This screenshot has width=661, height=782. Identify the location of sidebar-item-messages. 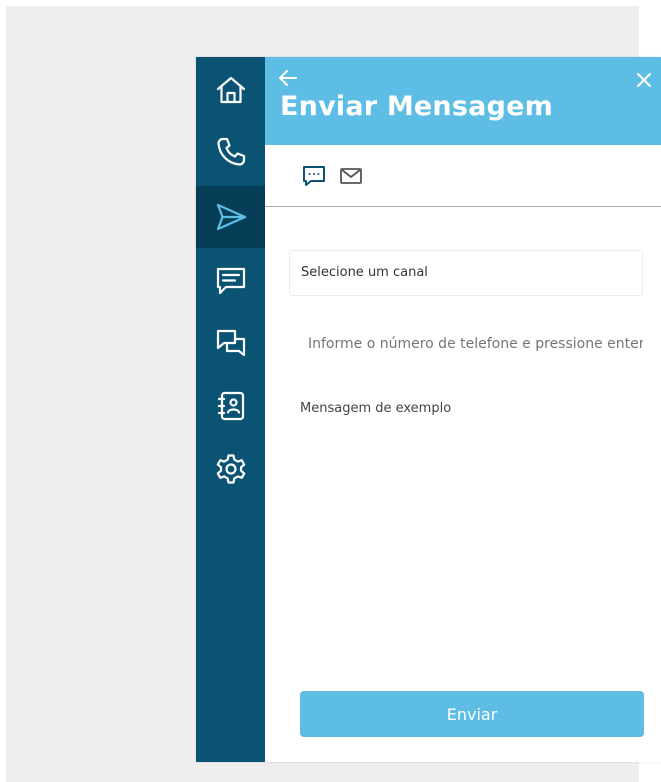
(230, 281).